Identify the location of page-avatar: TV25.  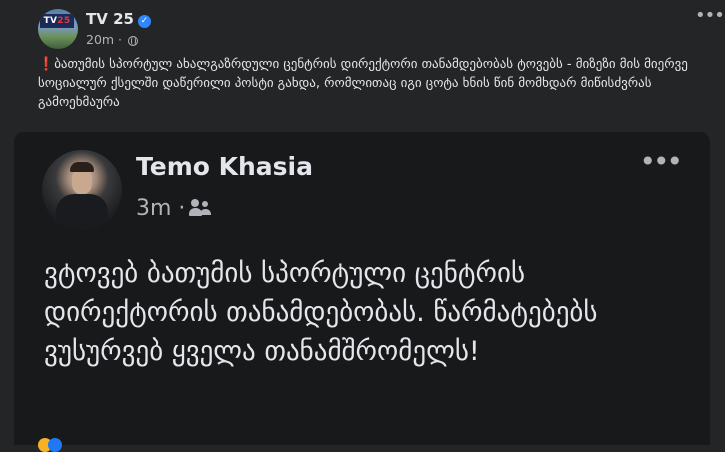
(58, 29).